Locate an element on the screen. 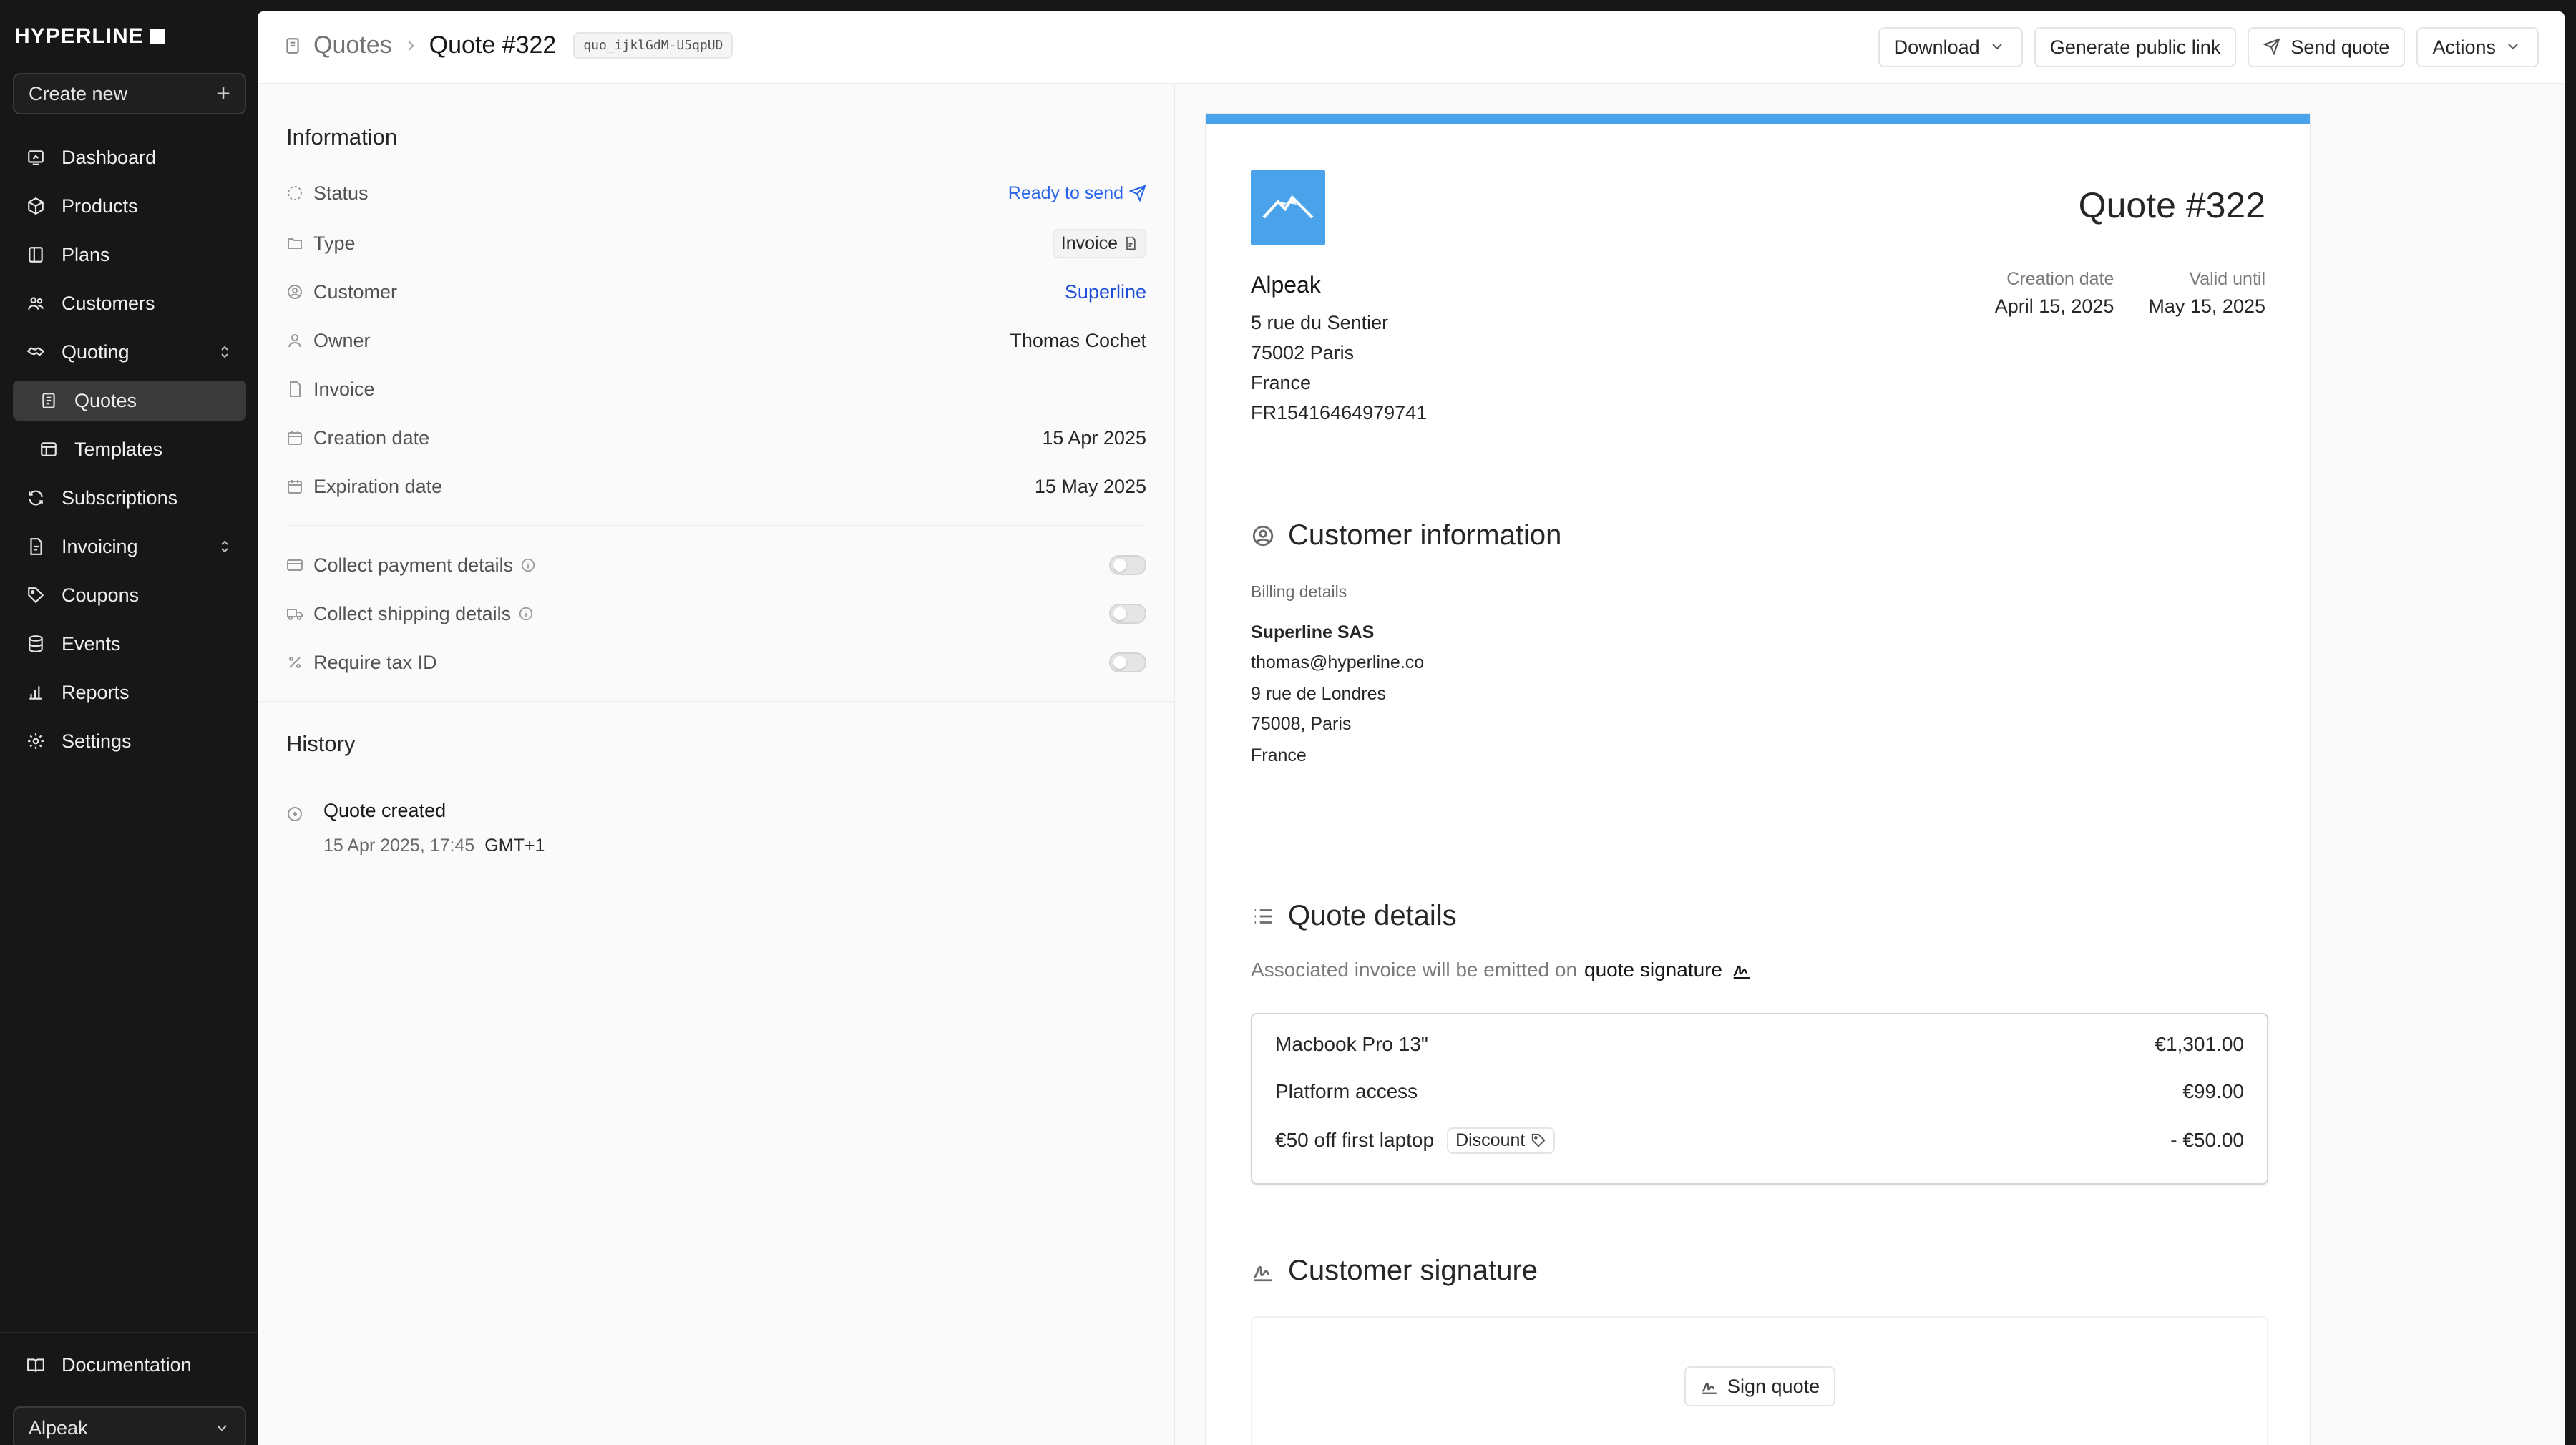 The height and width of the screenshot is (1445, 2576). customer-signature-heading: Customer signature is located at coordinates (1394, 1271).